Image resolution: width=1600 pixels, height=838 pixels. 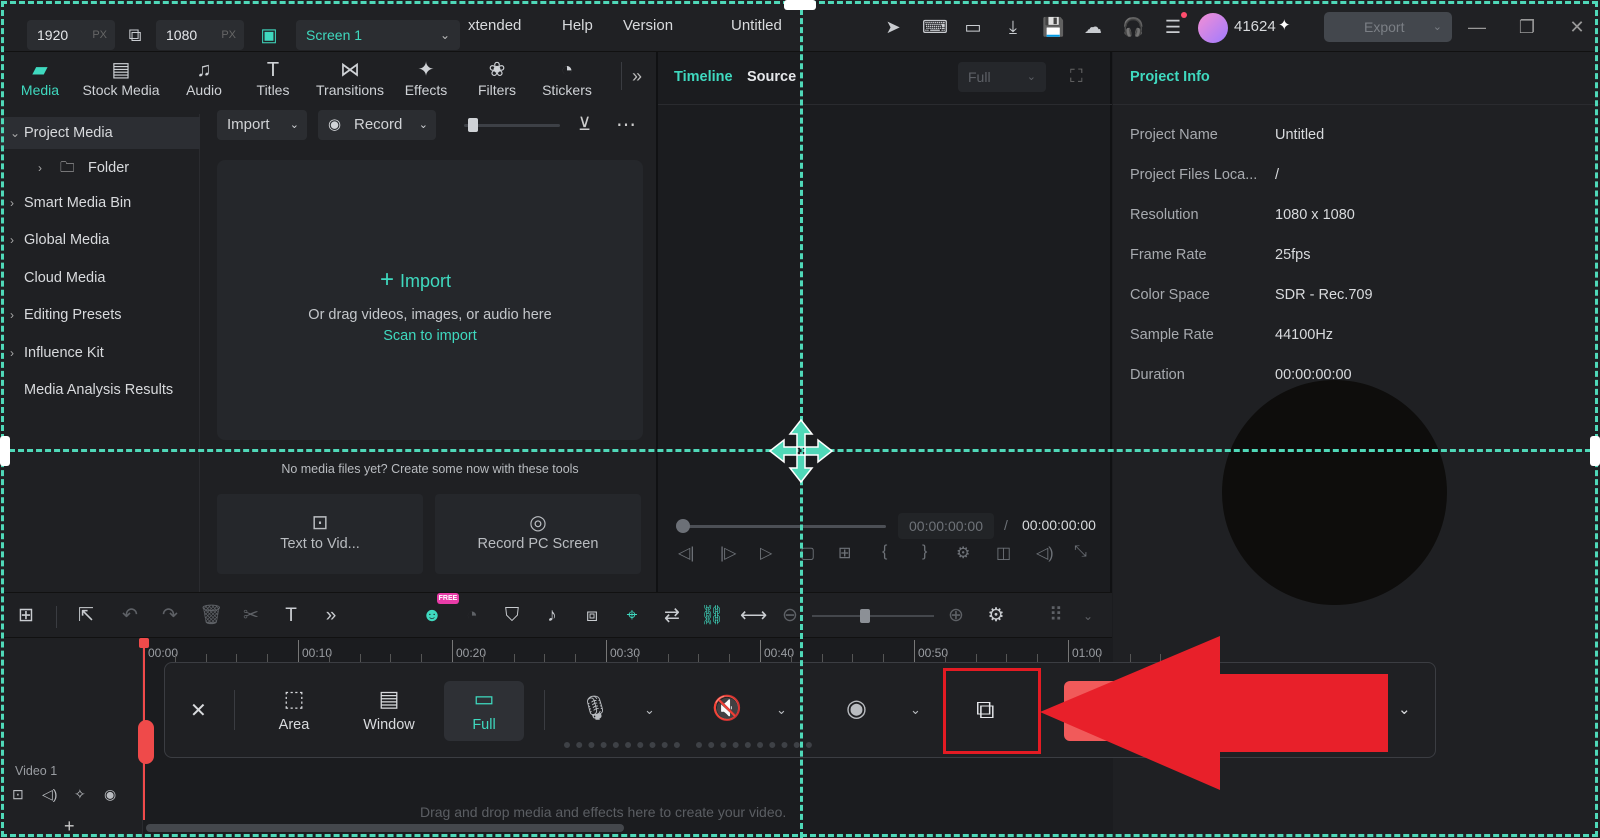 I want to click on resize-handle-left, so click(x=5, y=451).